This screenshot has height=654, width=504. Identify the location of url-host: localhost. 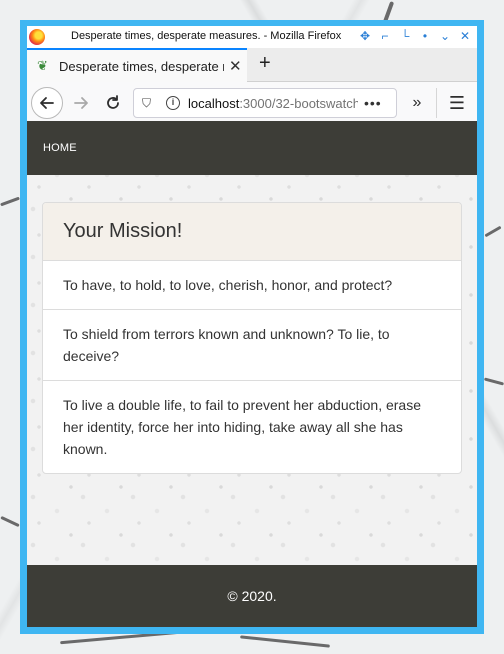
(214, 103).